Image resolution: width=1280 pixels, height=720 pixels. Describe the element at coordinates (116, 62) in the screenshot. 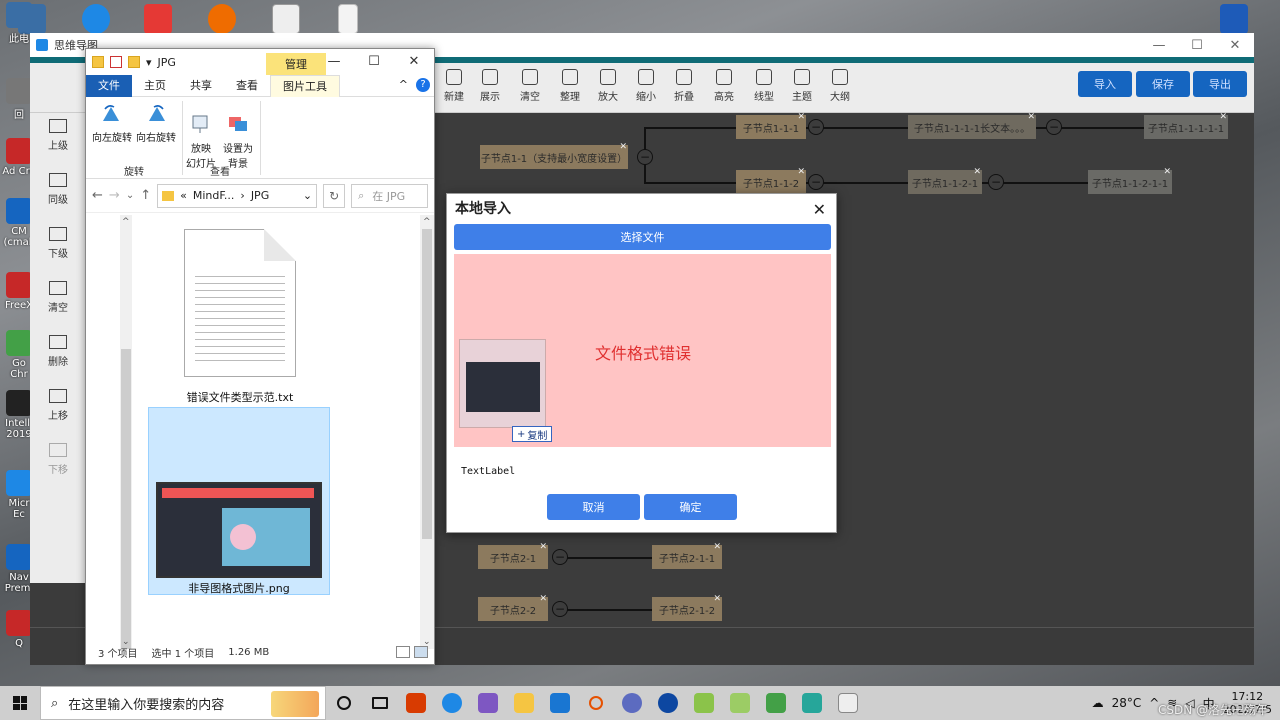

I see `properties-icon` at that location.